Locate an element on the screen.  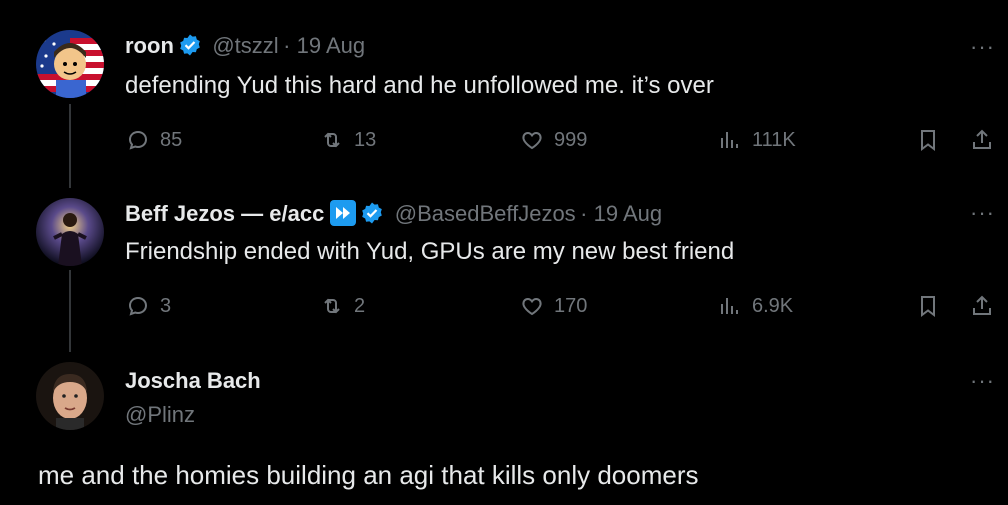
like-button: 999 is located at coordinates (553, 140).